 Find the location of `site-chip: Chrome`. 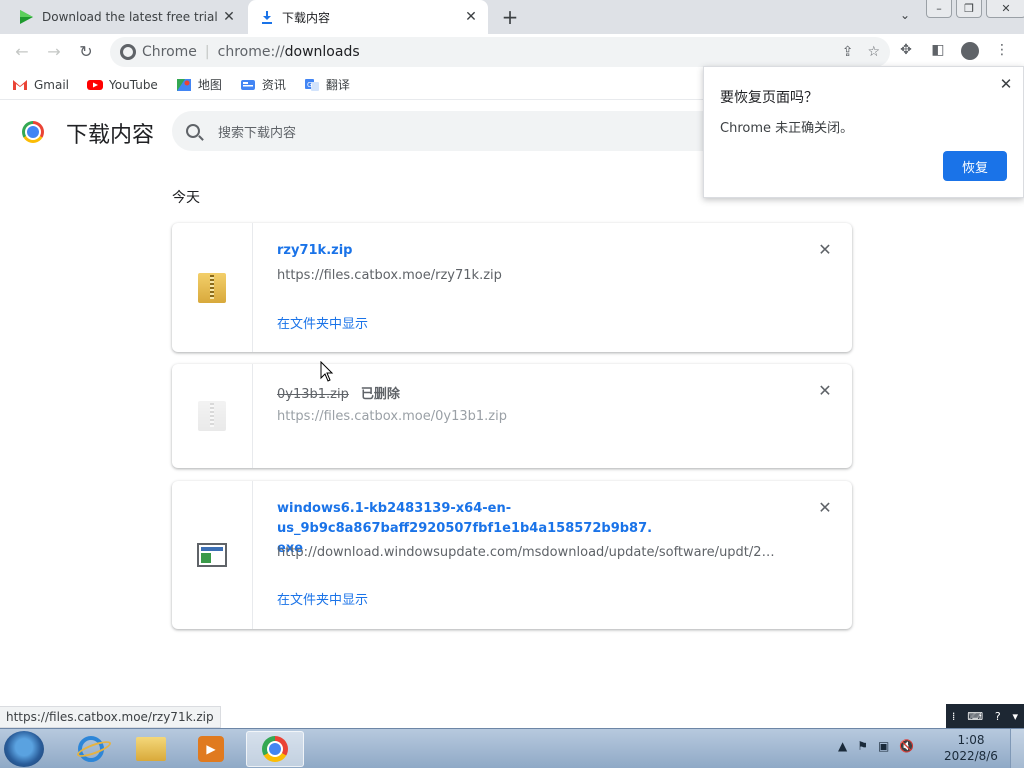

site-chip: Chrome is located at coordinates (169, 52).